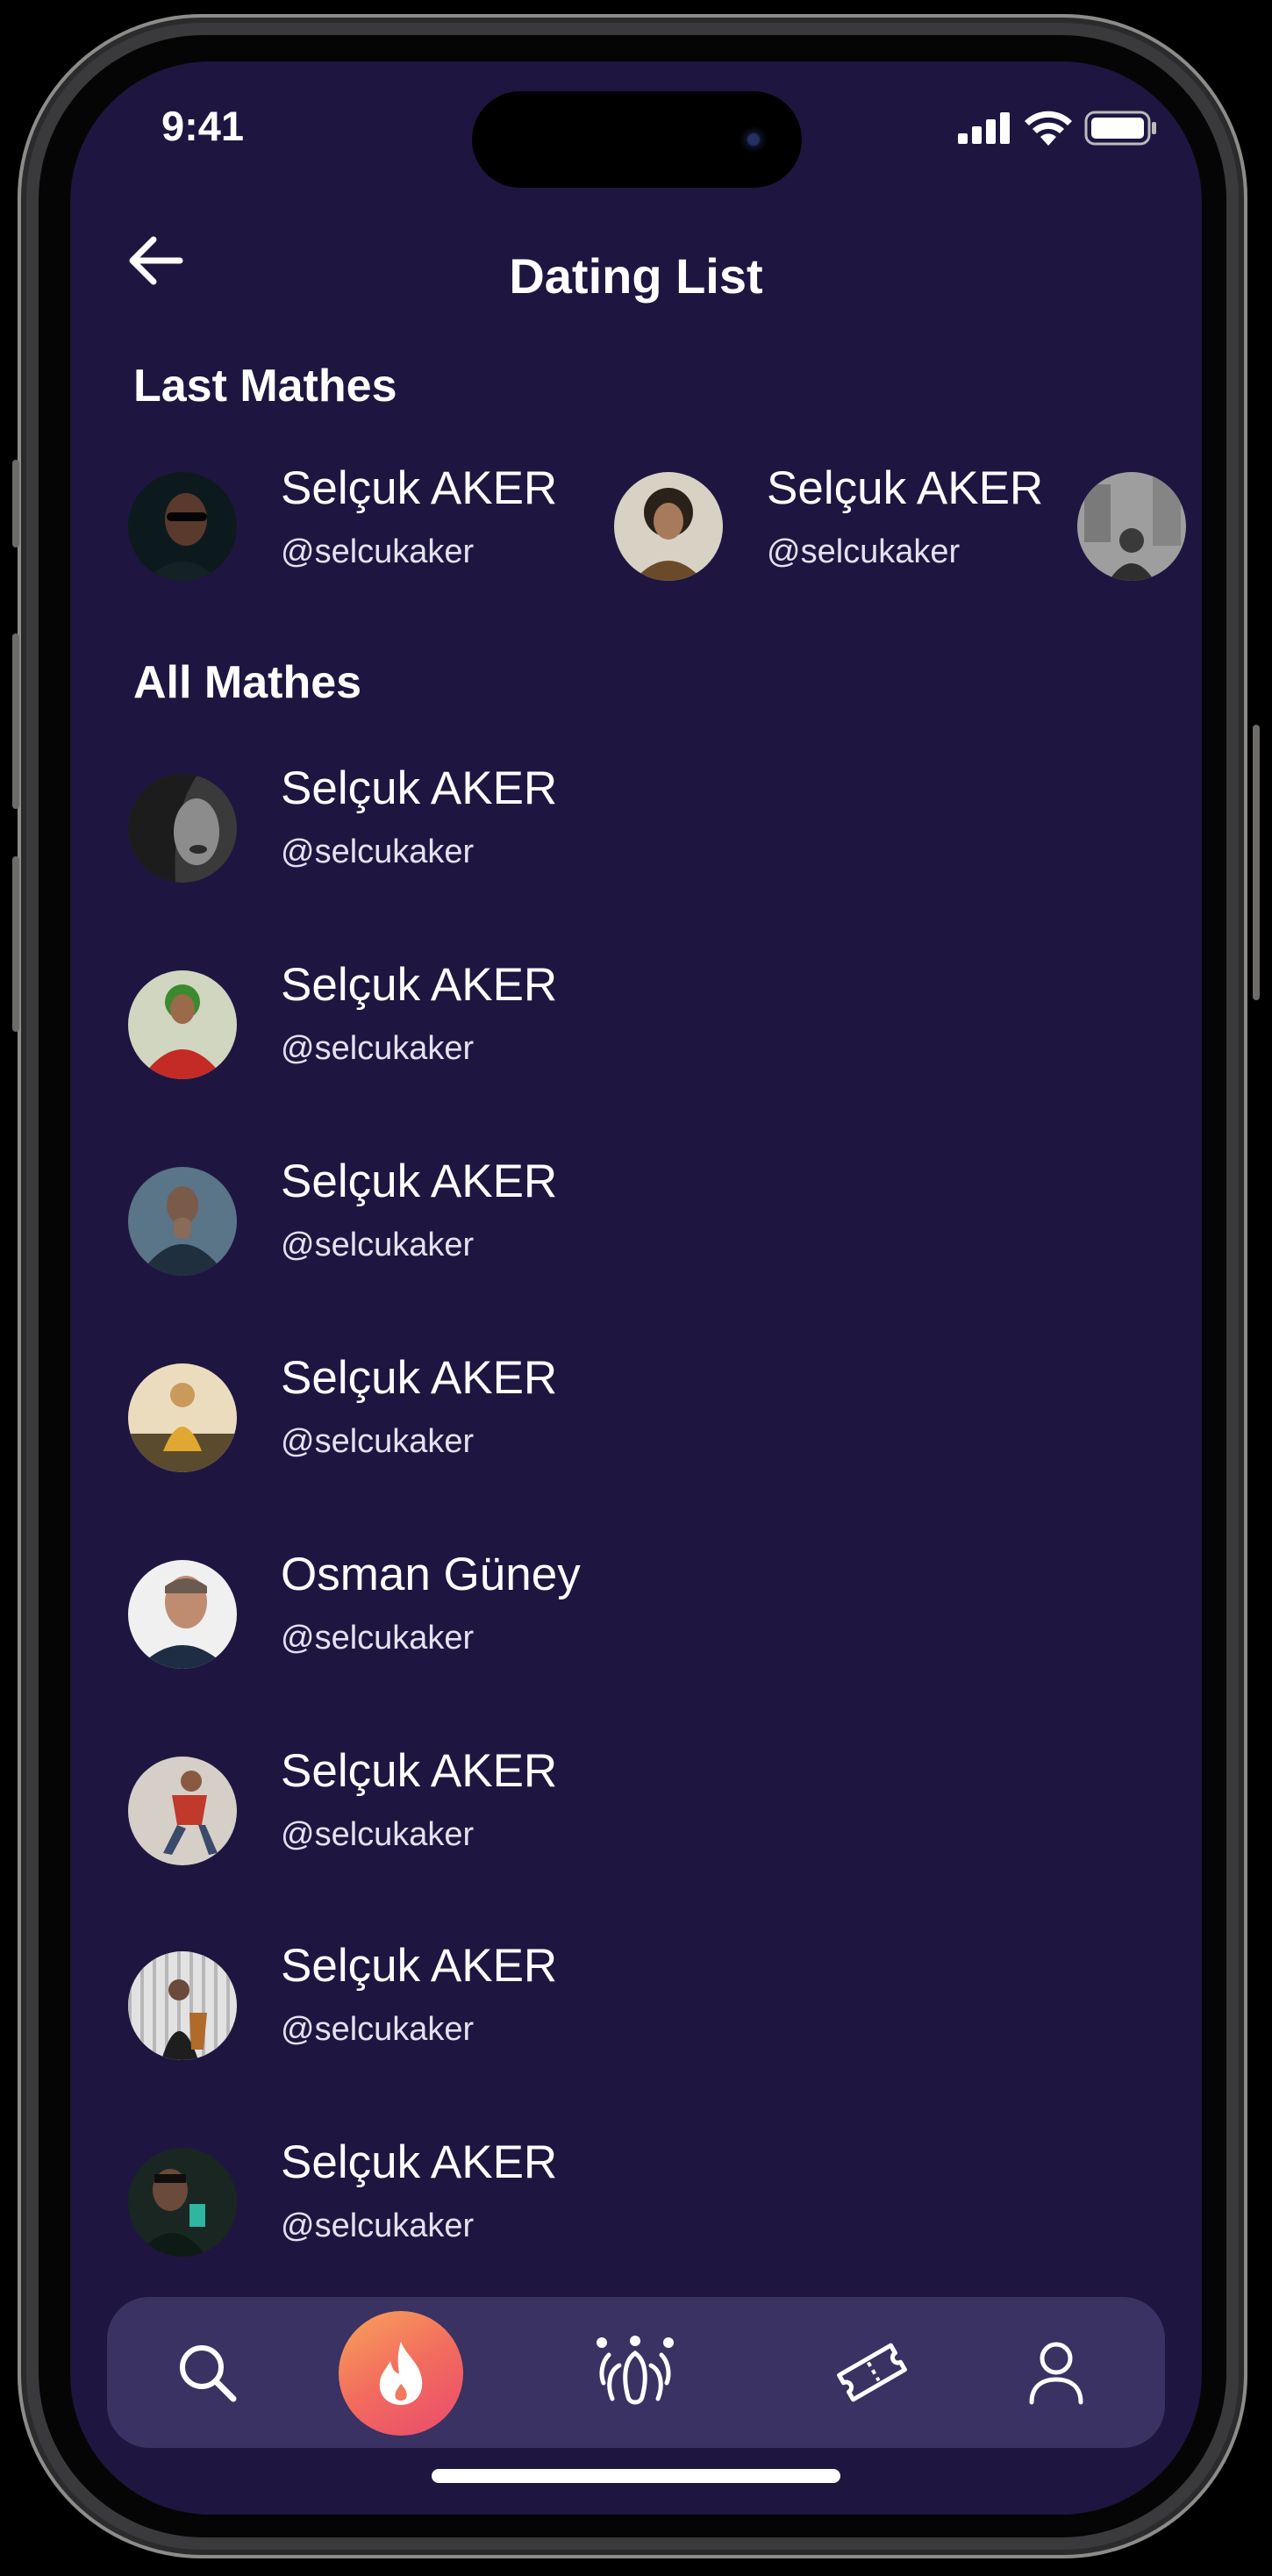  What do you see at coordinates (1120, 128) in the screenshot?
I see `battery-icon` at bounding box center [1120, 128].